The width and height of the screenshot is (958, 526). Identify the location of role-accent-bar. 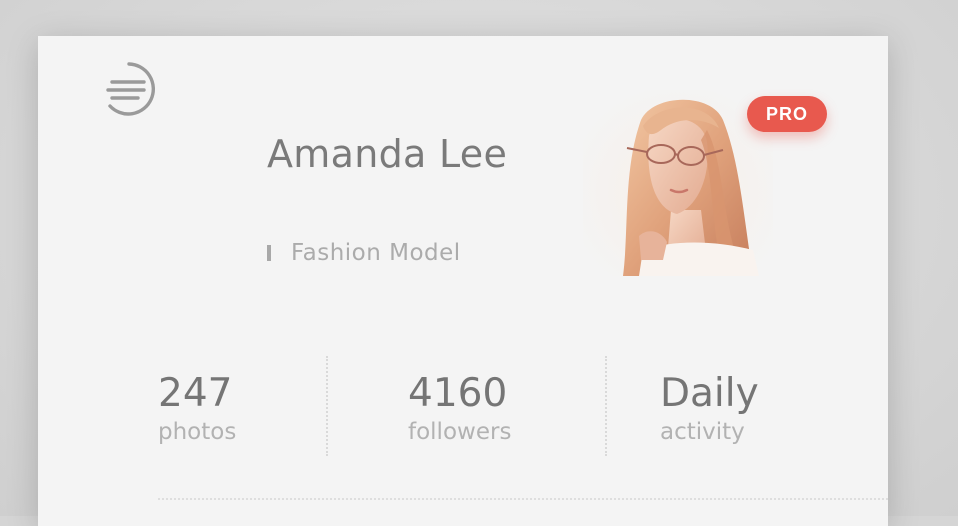
(269, 253).